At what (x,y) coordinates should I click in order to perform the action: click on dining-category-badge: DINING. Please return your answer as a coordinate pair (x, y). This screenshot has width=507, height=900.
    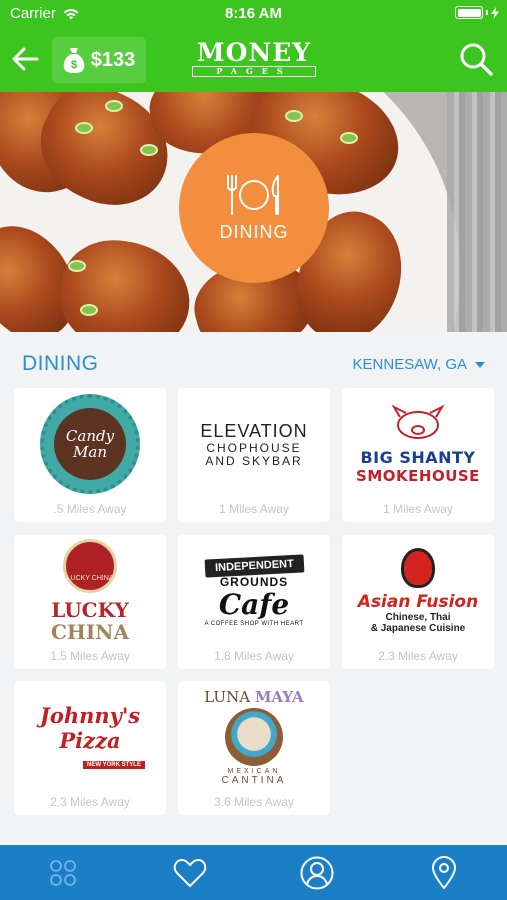
    Looking at the image, I should click on (254, 208).